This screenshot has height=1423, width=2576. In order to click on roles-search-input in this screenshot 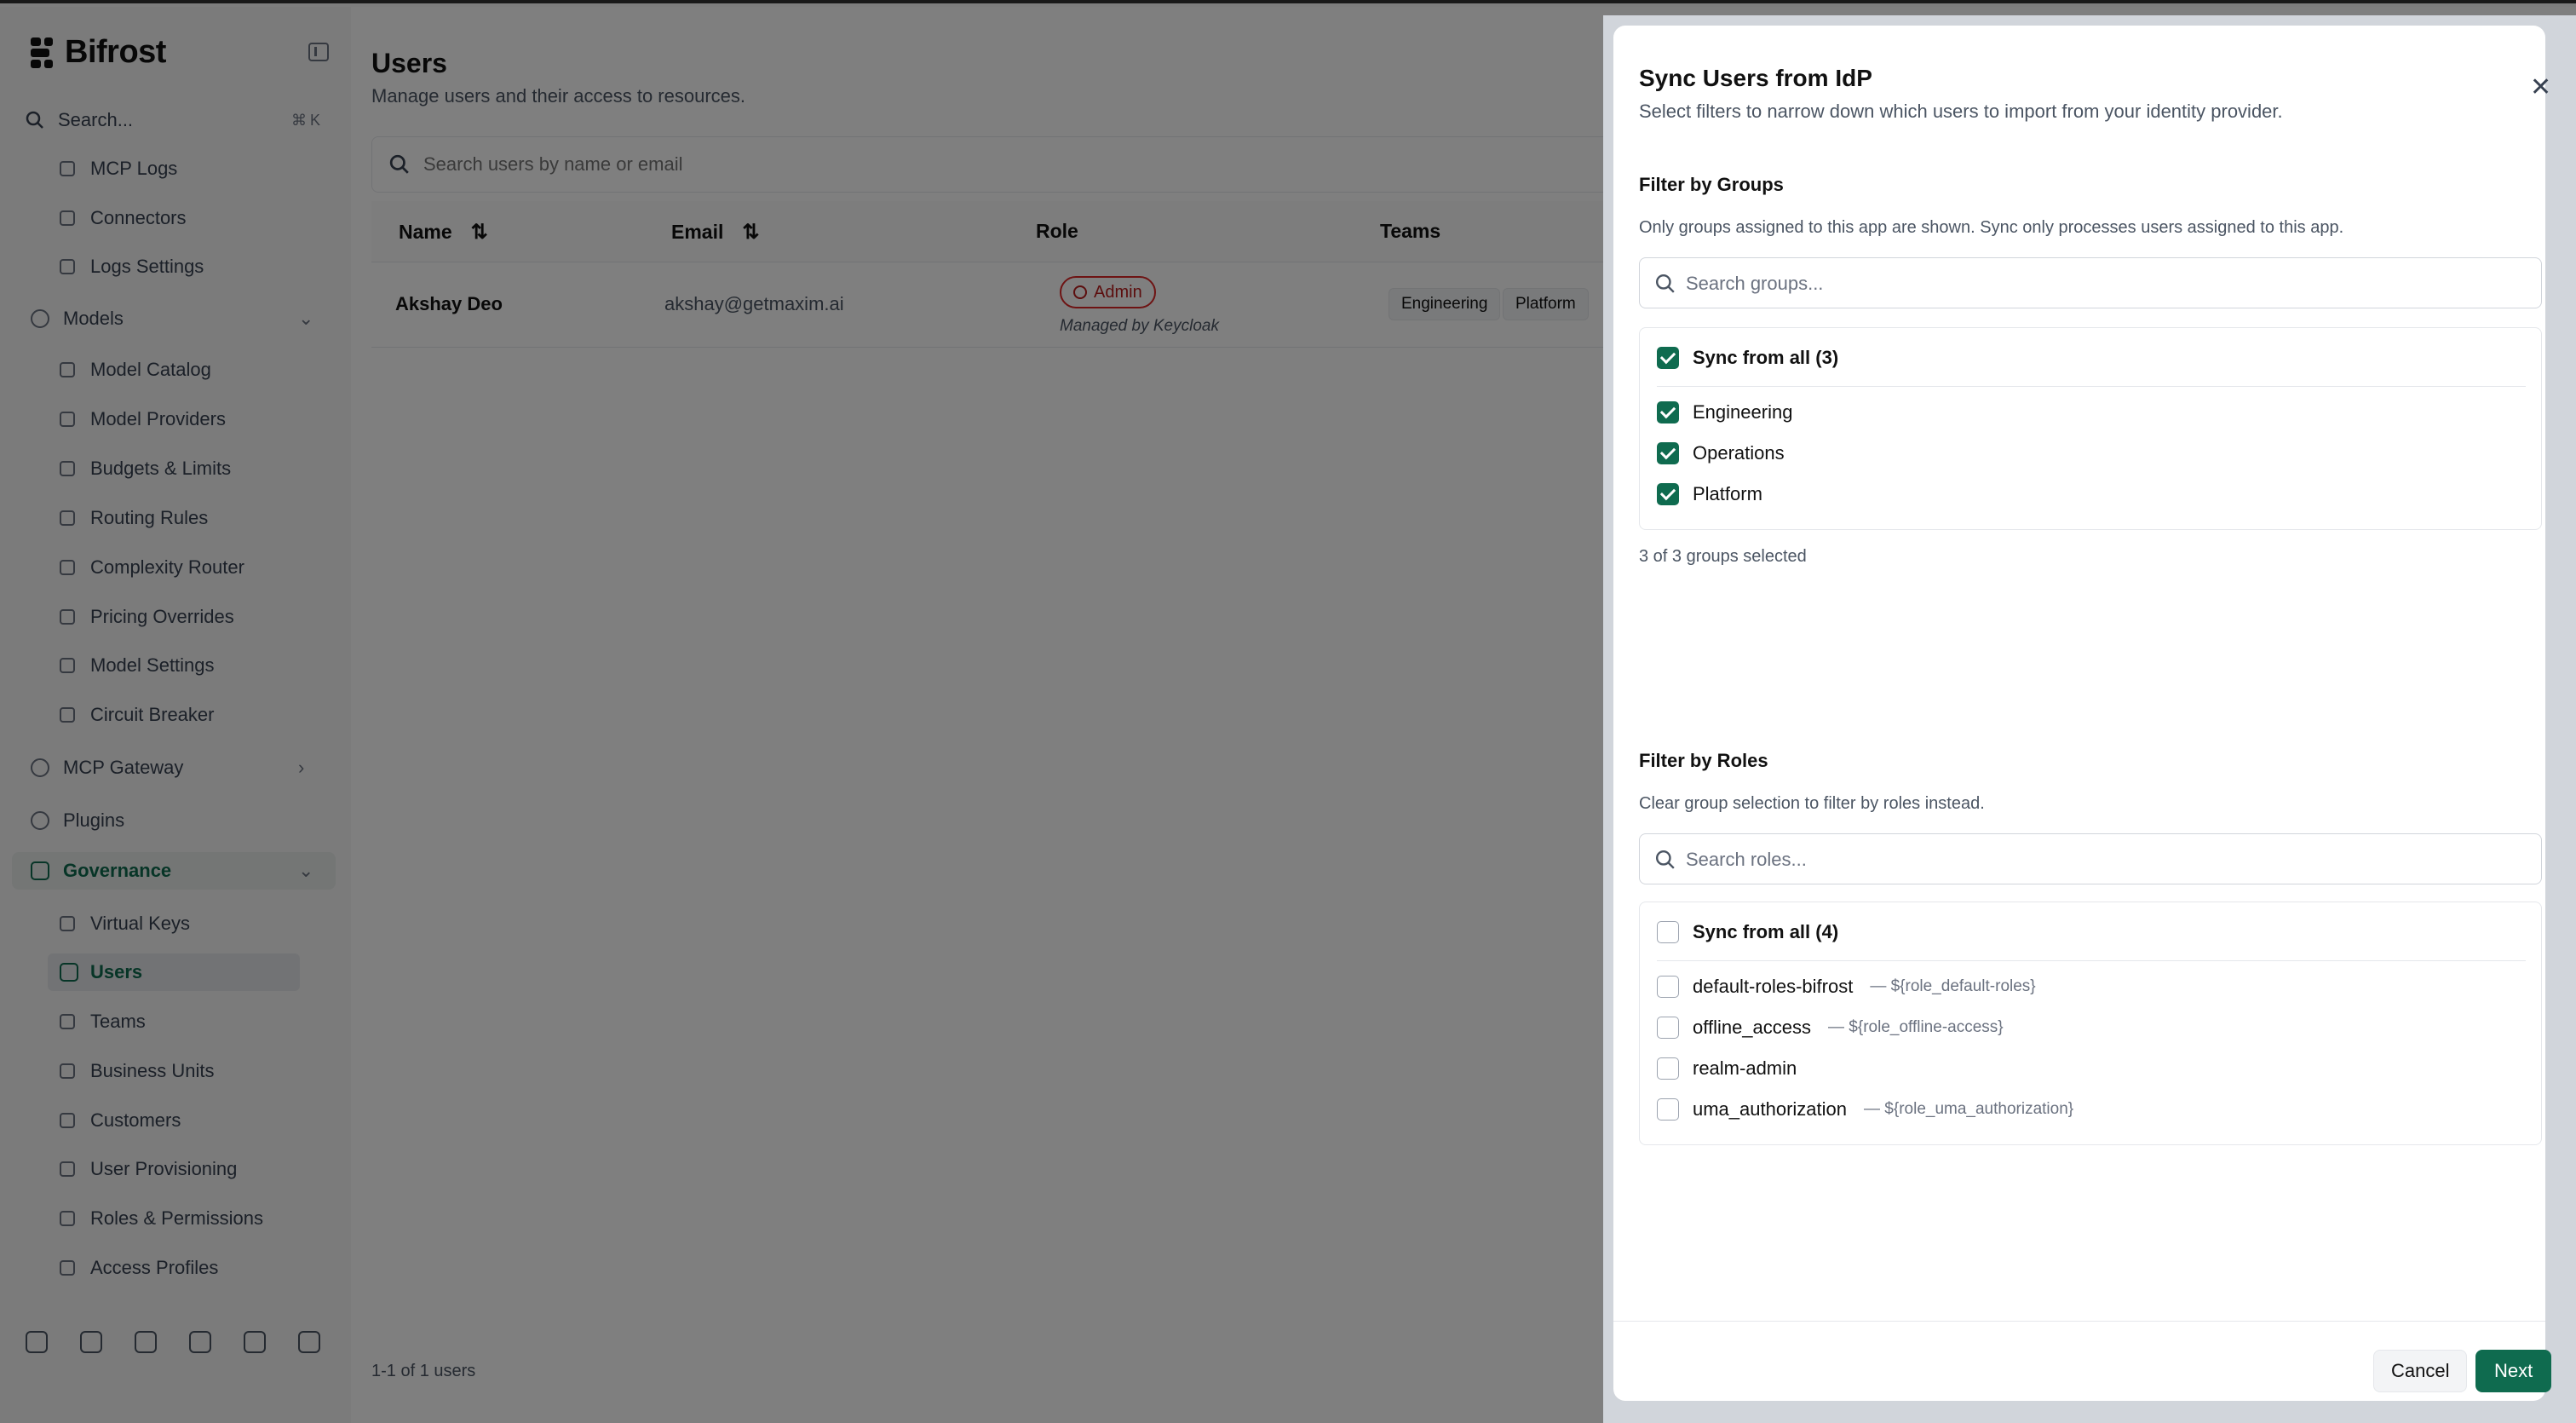, I will do `click(2103, 859)`.